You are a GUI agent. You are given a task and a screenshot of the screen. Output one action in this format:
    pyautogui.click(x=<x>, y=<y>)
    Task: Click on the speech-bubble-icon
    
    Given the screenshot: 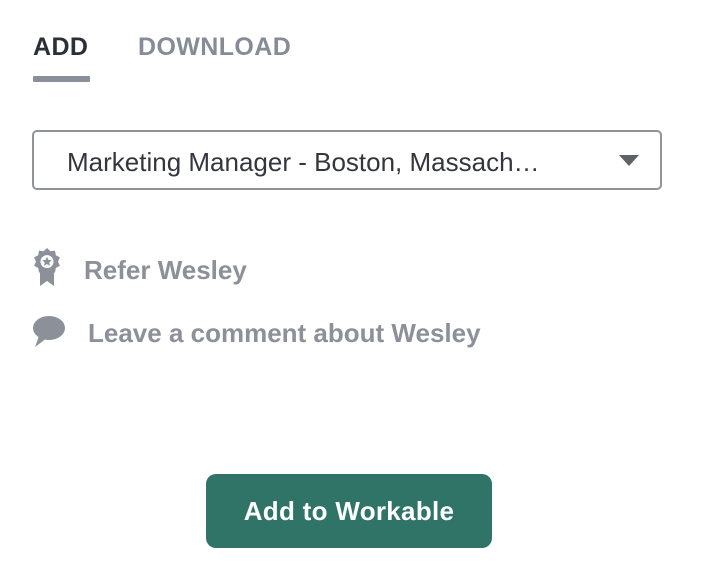 What is the action you would take?
    pyautogui.click(x=49, y=332)
    